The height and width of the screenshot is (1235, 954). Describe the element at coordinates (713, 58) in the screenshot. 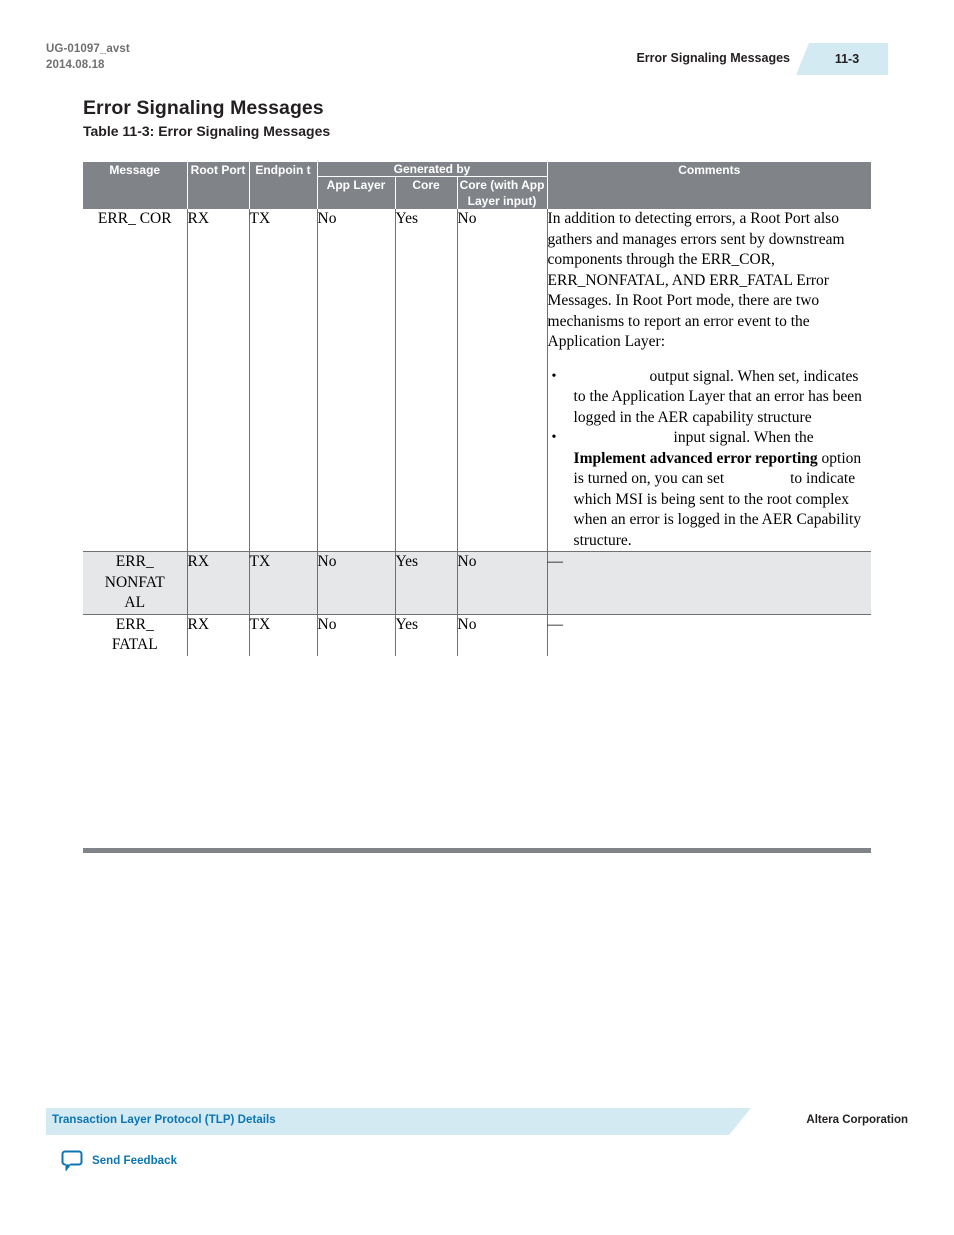

I see `running-header-title: Error Signaling Messages` at that location.